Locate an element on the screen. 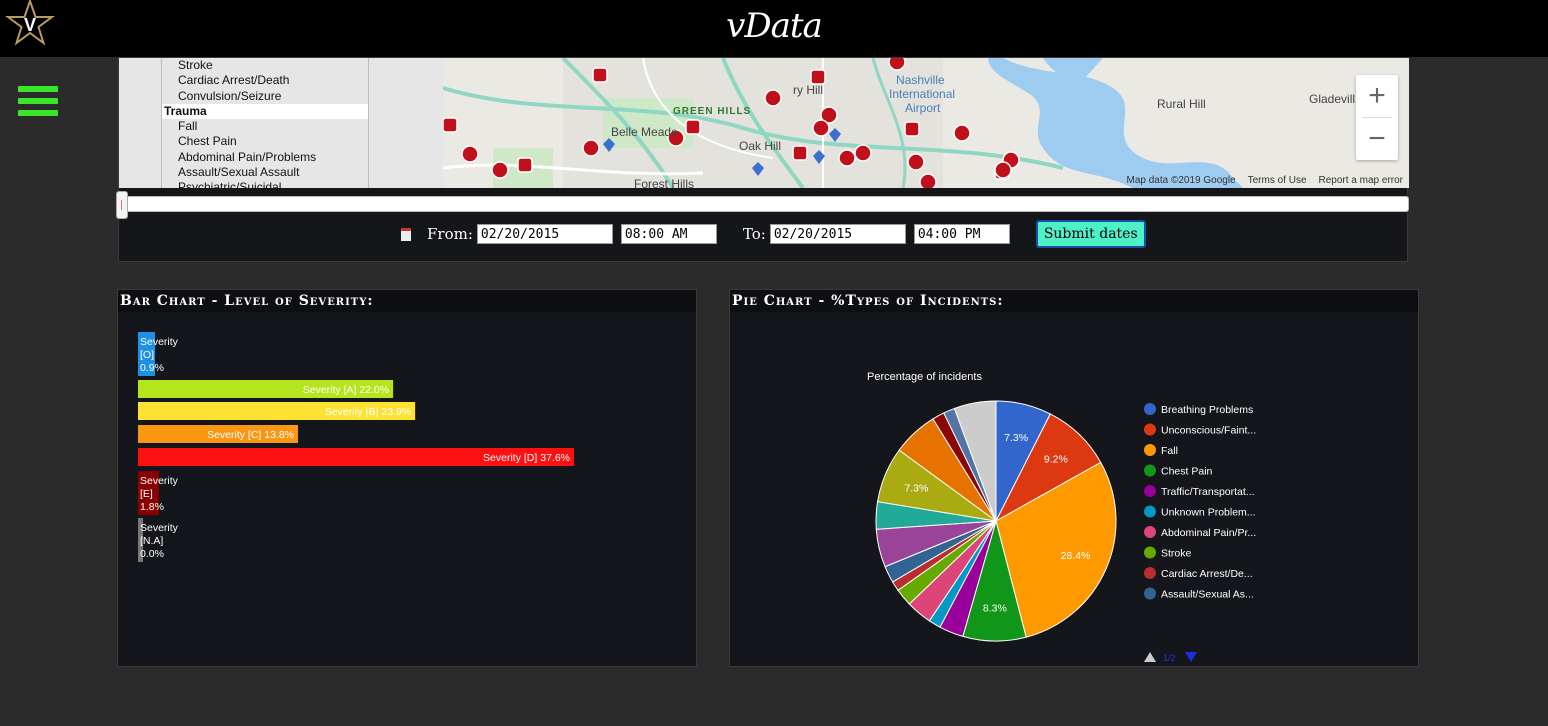 The width and height of the screenshot is (1548, 726). bar-data-label: Severity [A] 22.0% is located at coordinates (346, 390).